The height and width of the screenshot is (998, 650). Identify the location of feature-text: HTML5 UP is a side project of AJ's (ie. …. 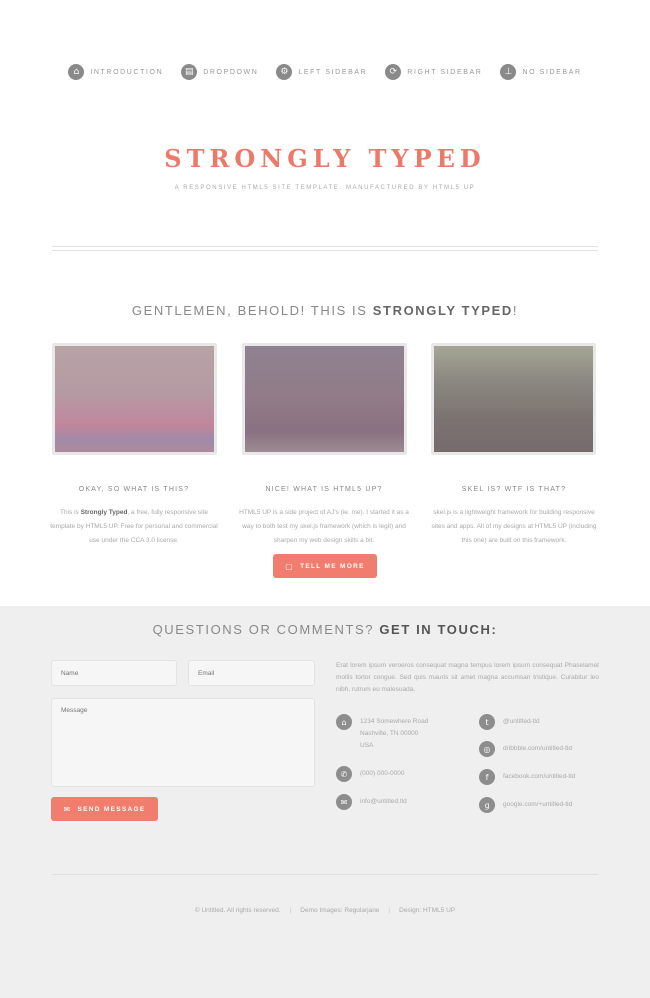
(324, 526).